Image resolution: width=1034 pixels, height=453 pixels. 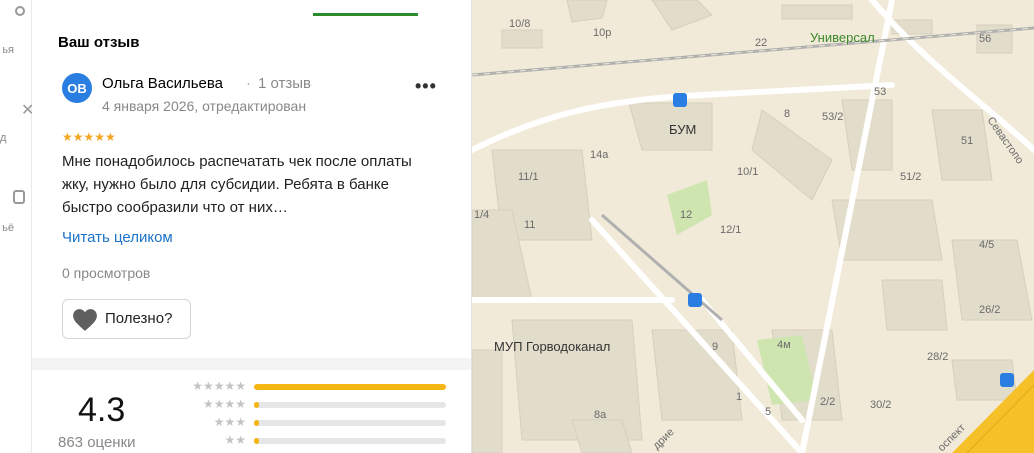 What do you see at coordinates (85, 320) in the screenshot?
I see `heart-icon` at bounding box center [85, 320].